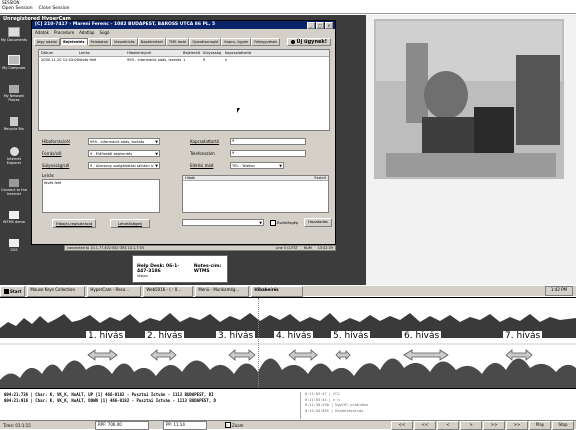 This screenshot has width=576, height=430. Describe the element at coordinates (14, 69) in the screenshot. I see `desktop-icon-my-computer: My Computer` at that location.